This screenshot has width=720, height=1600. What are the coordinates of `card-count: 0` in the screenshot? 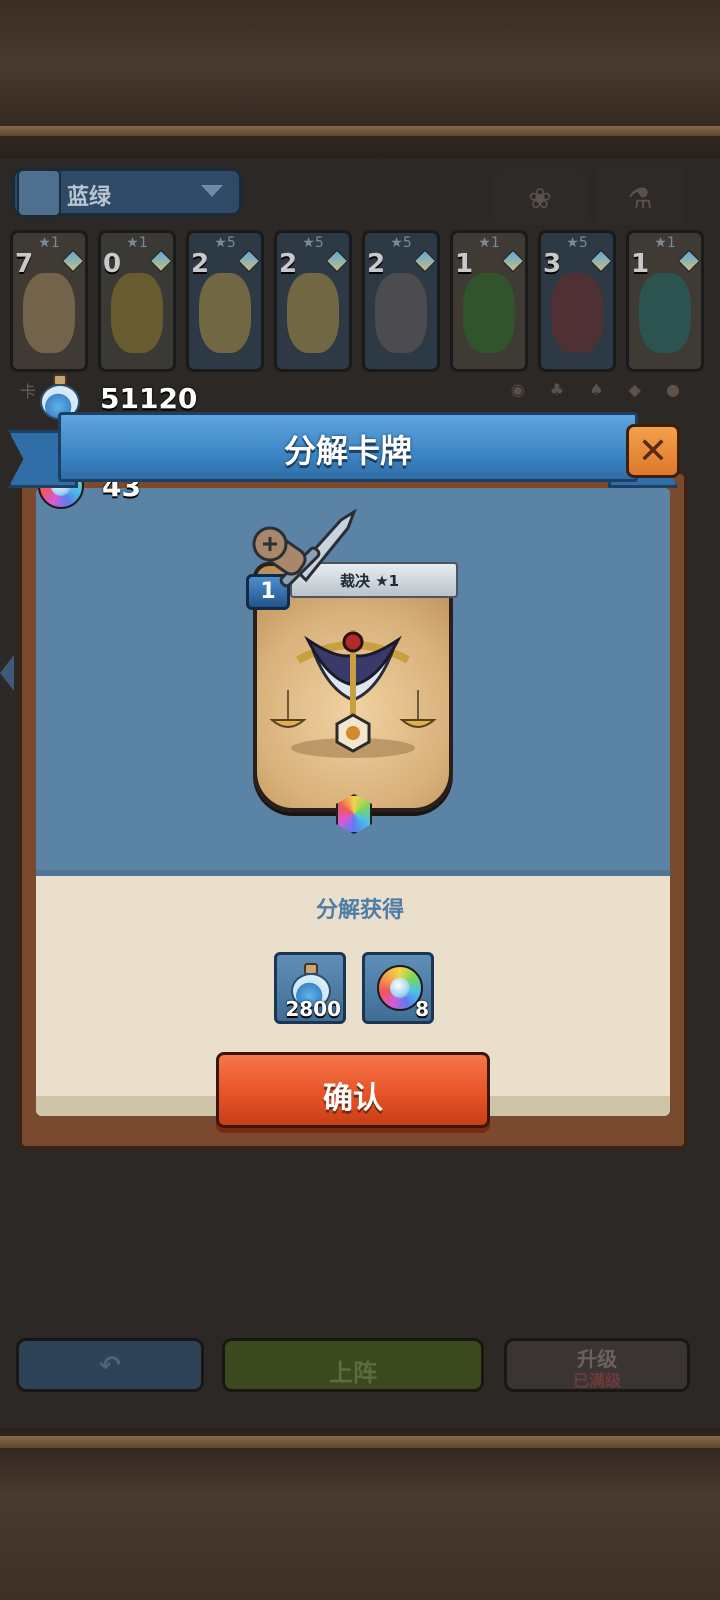 It's located at (112, 264).